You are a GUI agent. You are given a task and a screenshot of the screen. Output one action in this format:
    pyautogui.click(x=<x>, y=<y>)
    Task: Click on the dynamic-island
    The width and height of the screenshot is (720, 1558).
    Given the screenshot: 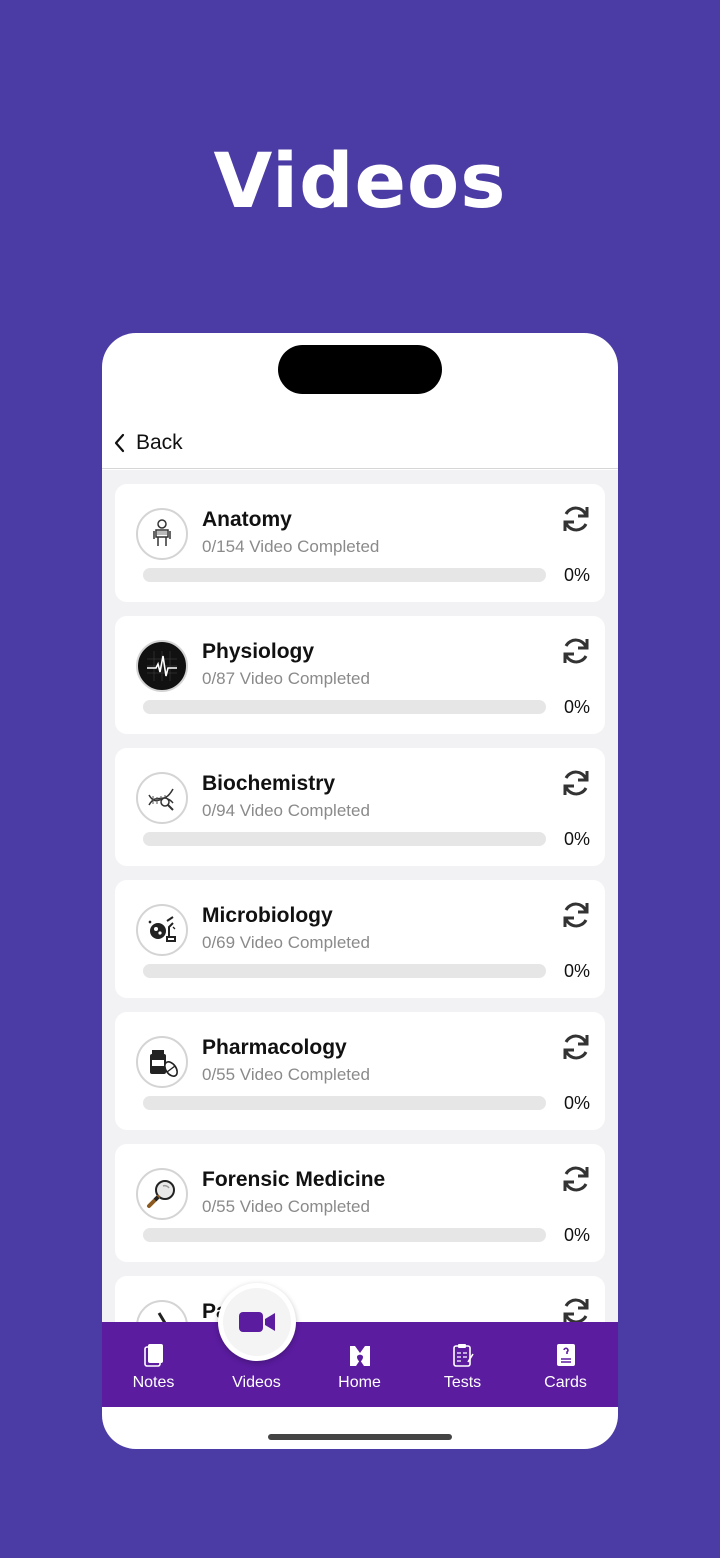 What is the action you would take?
    pyautogui.click(x=360, y=369)
    